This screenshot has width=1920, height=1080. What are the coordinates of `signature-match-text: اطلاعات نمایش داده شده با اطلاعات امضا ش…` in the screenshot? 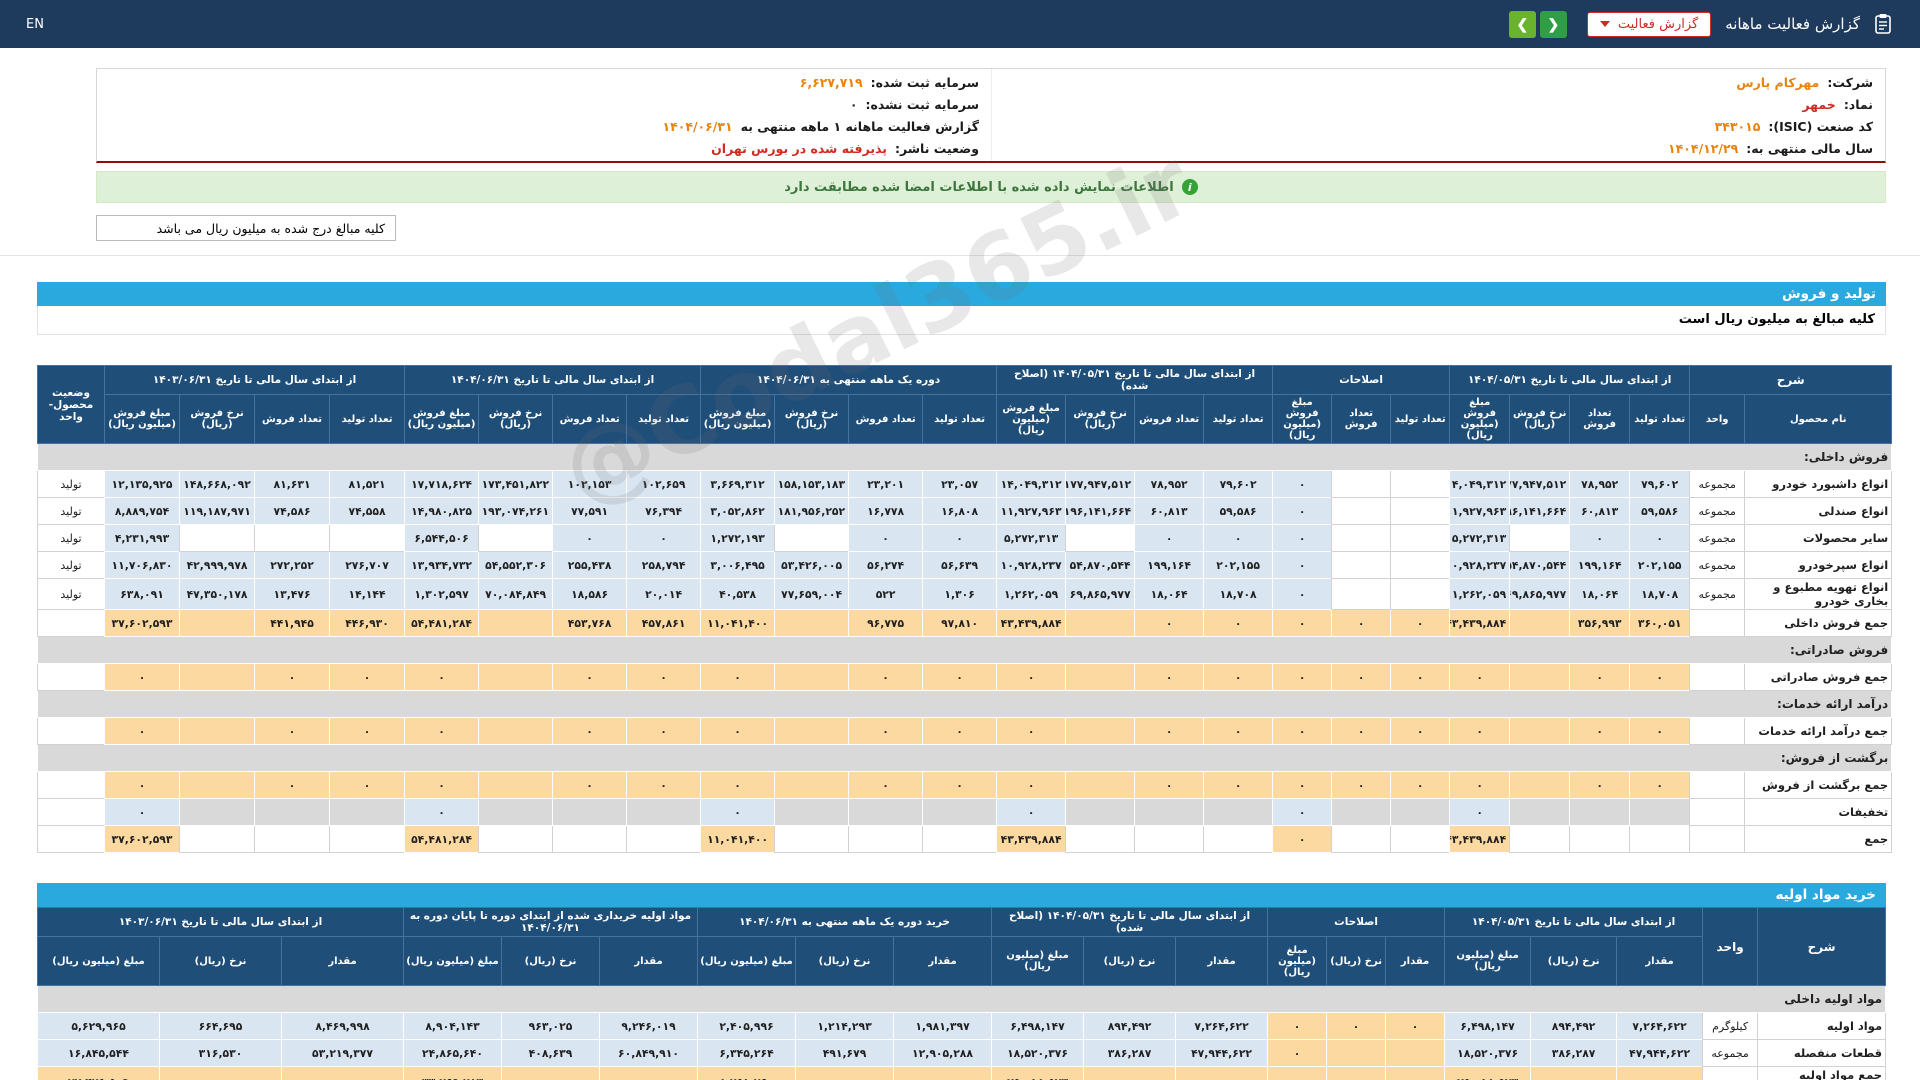 It's located at (979, 187).